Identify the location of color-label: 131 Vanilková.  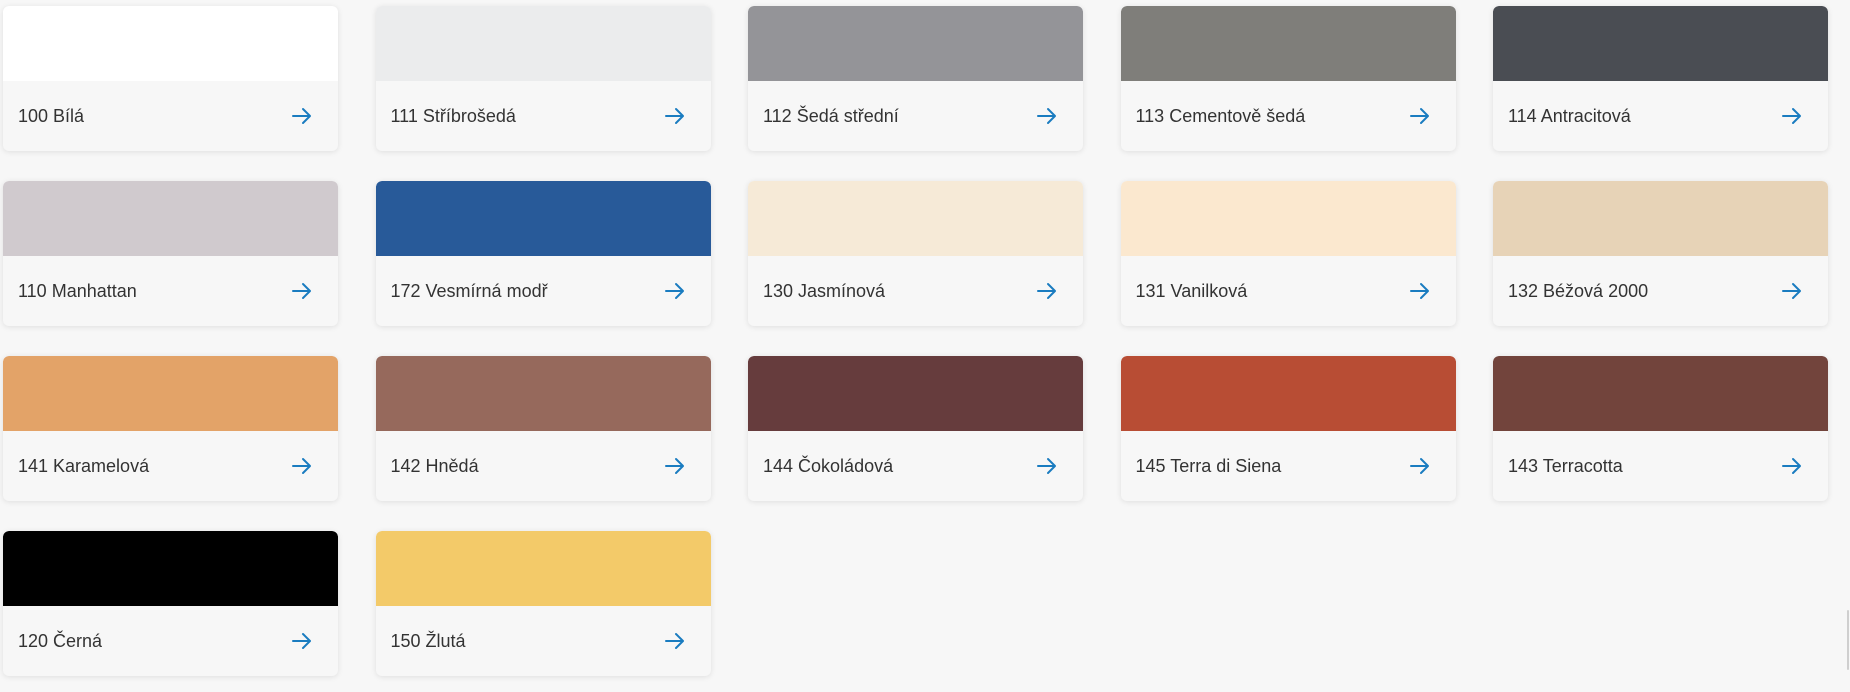
(1191, 290).